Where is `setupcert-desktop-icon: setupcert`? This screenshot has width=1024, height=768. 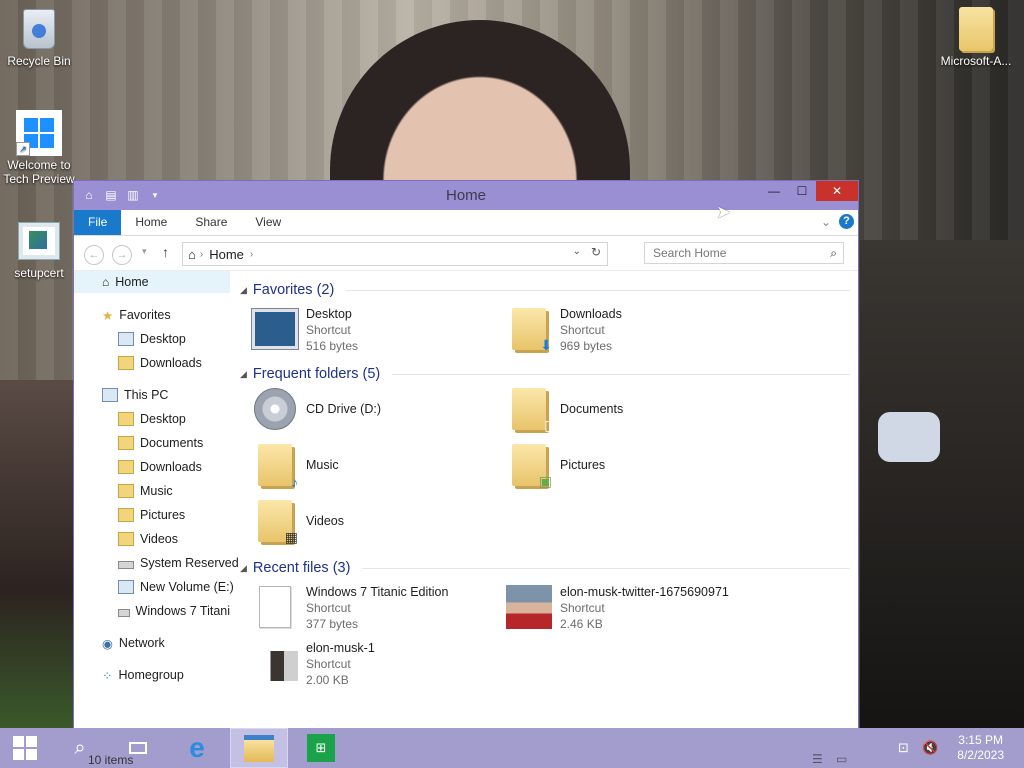
setupcert-desktop-icon: setupcert is located at coordinates (39, 249).